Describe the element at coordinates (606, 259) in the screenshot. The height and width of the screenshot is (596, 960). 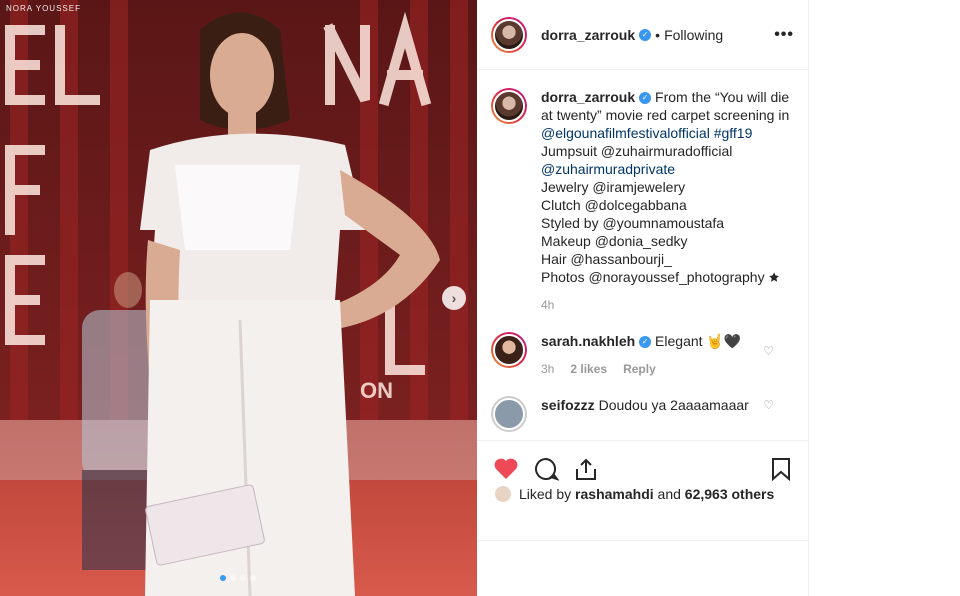
I see `caption-line: Hair @hassanbourji_` at that location.